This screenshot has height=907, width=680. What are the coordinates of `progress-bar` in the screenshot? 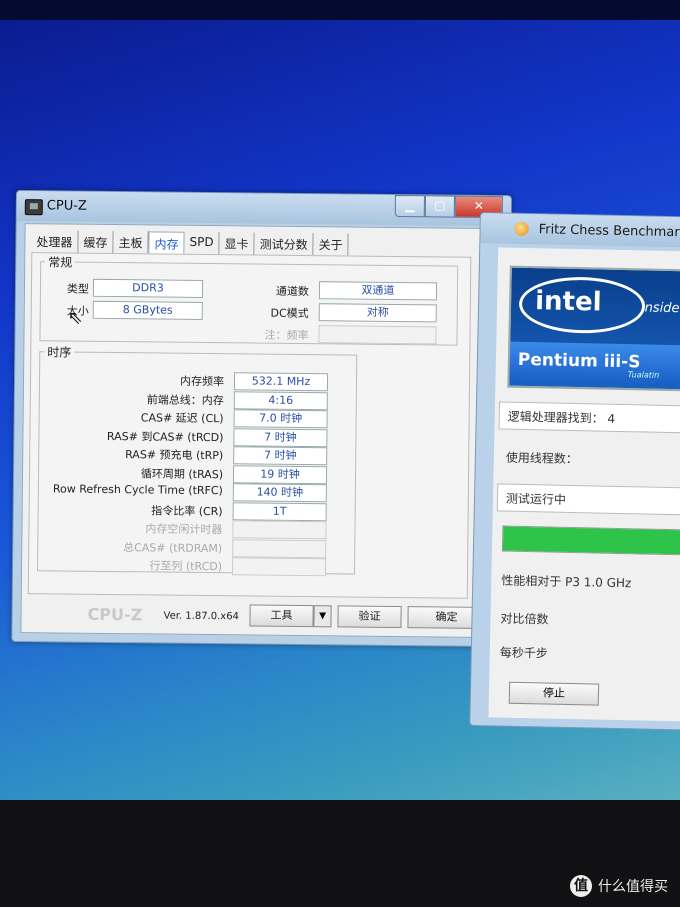 It's located at (590, 540).